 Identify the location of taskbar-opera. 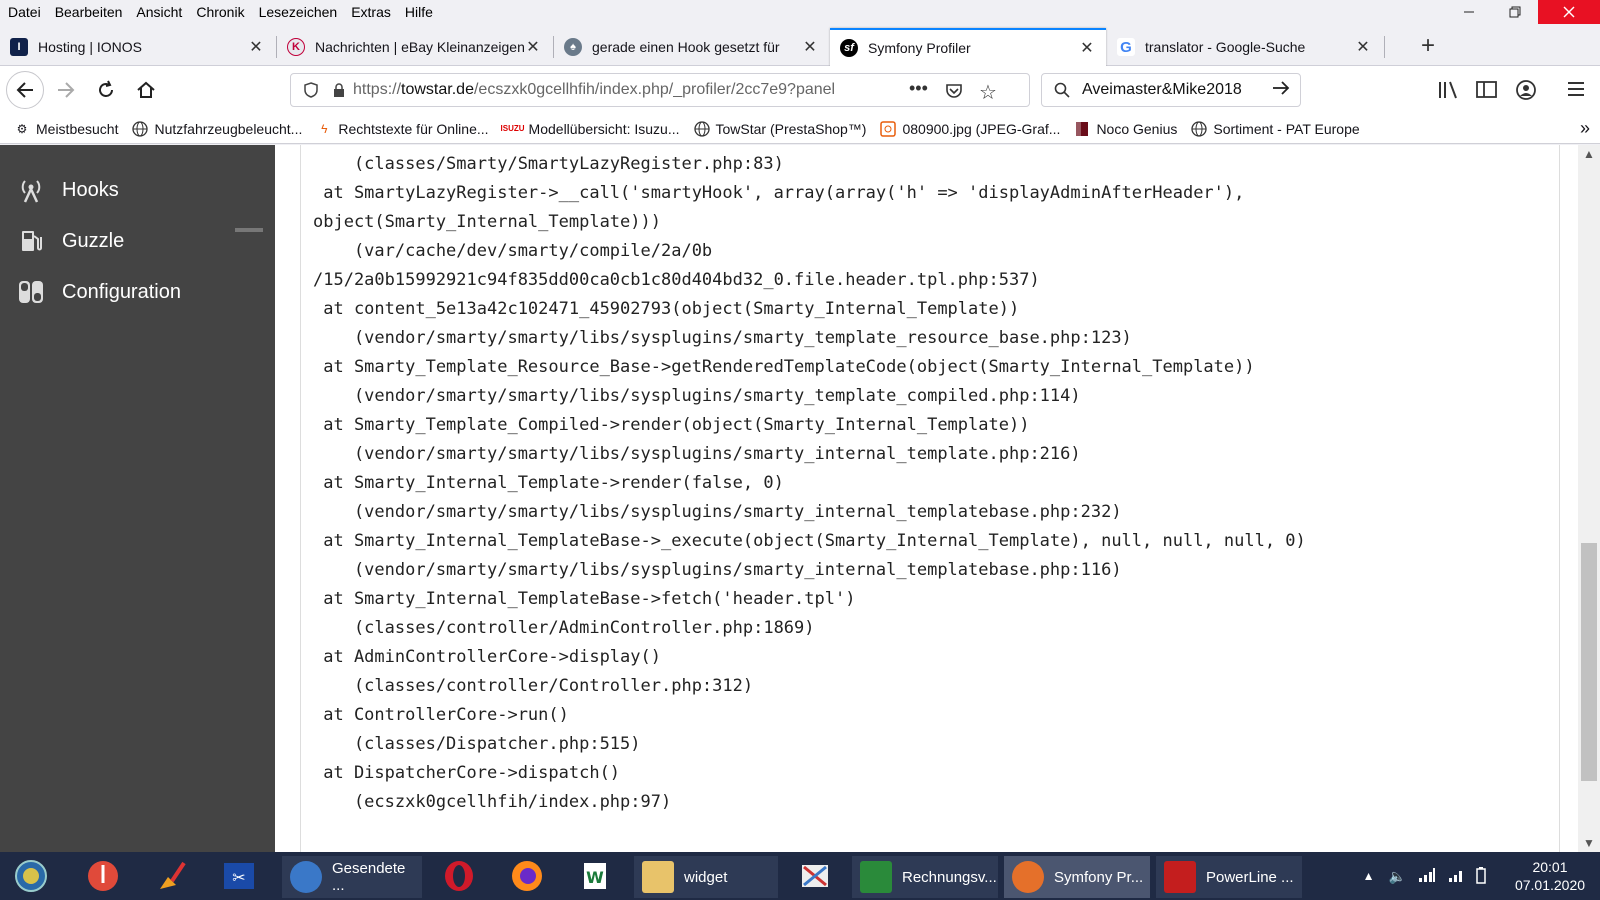
(459, 876).